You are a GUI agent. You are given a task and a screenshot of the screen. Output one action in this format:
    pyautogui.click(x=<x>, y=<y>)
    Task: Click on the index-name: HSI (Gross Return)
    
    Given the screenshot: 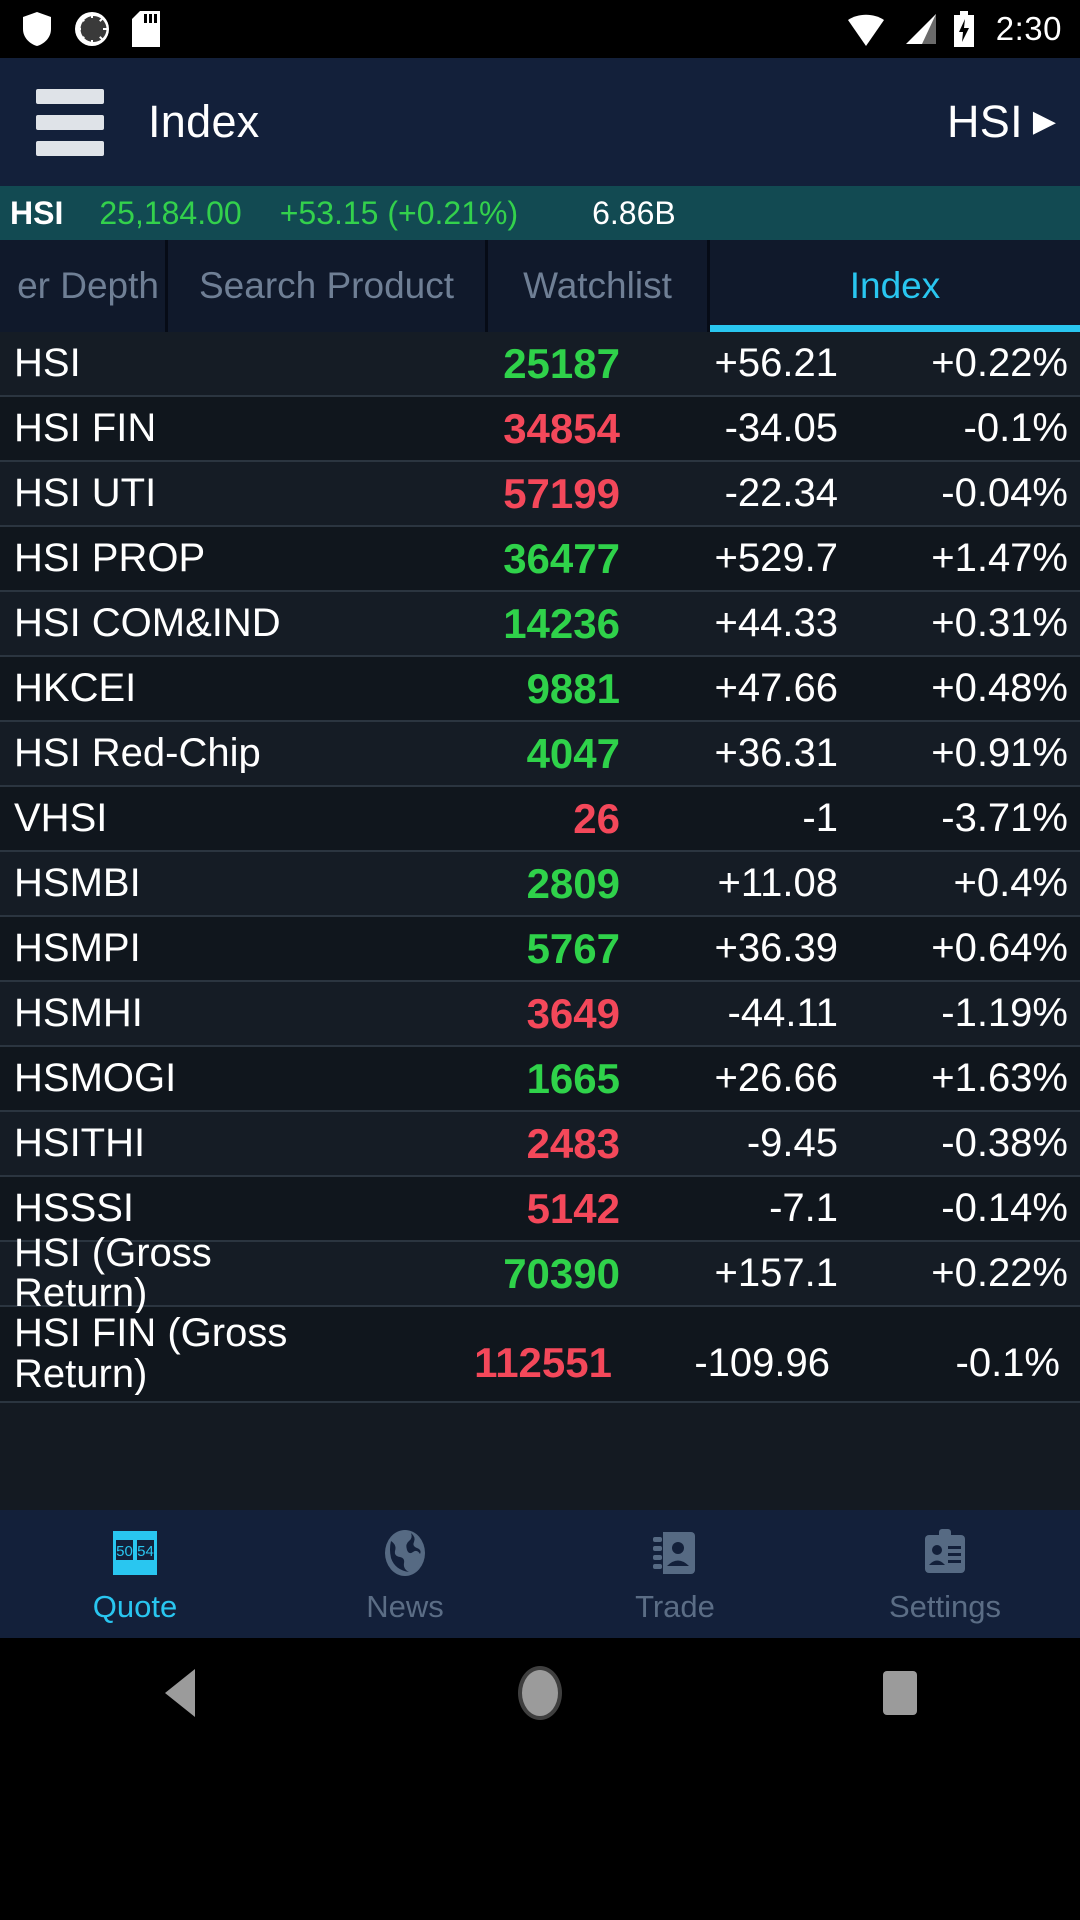 What is the action you would take?
    pyautogui.click(x=113, y=1273)
    